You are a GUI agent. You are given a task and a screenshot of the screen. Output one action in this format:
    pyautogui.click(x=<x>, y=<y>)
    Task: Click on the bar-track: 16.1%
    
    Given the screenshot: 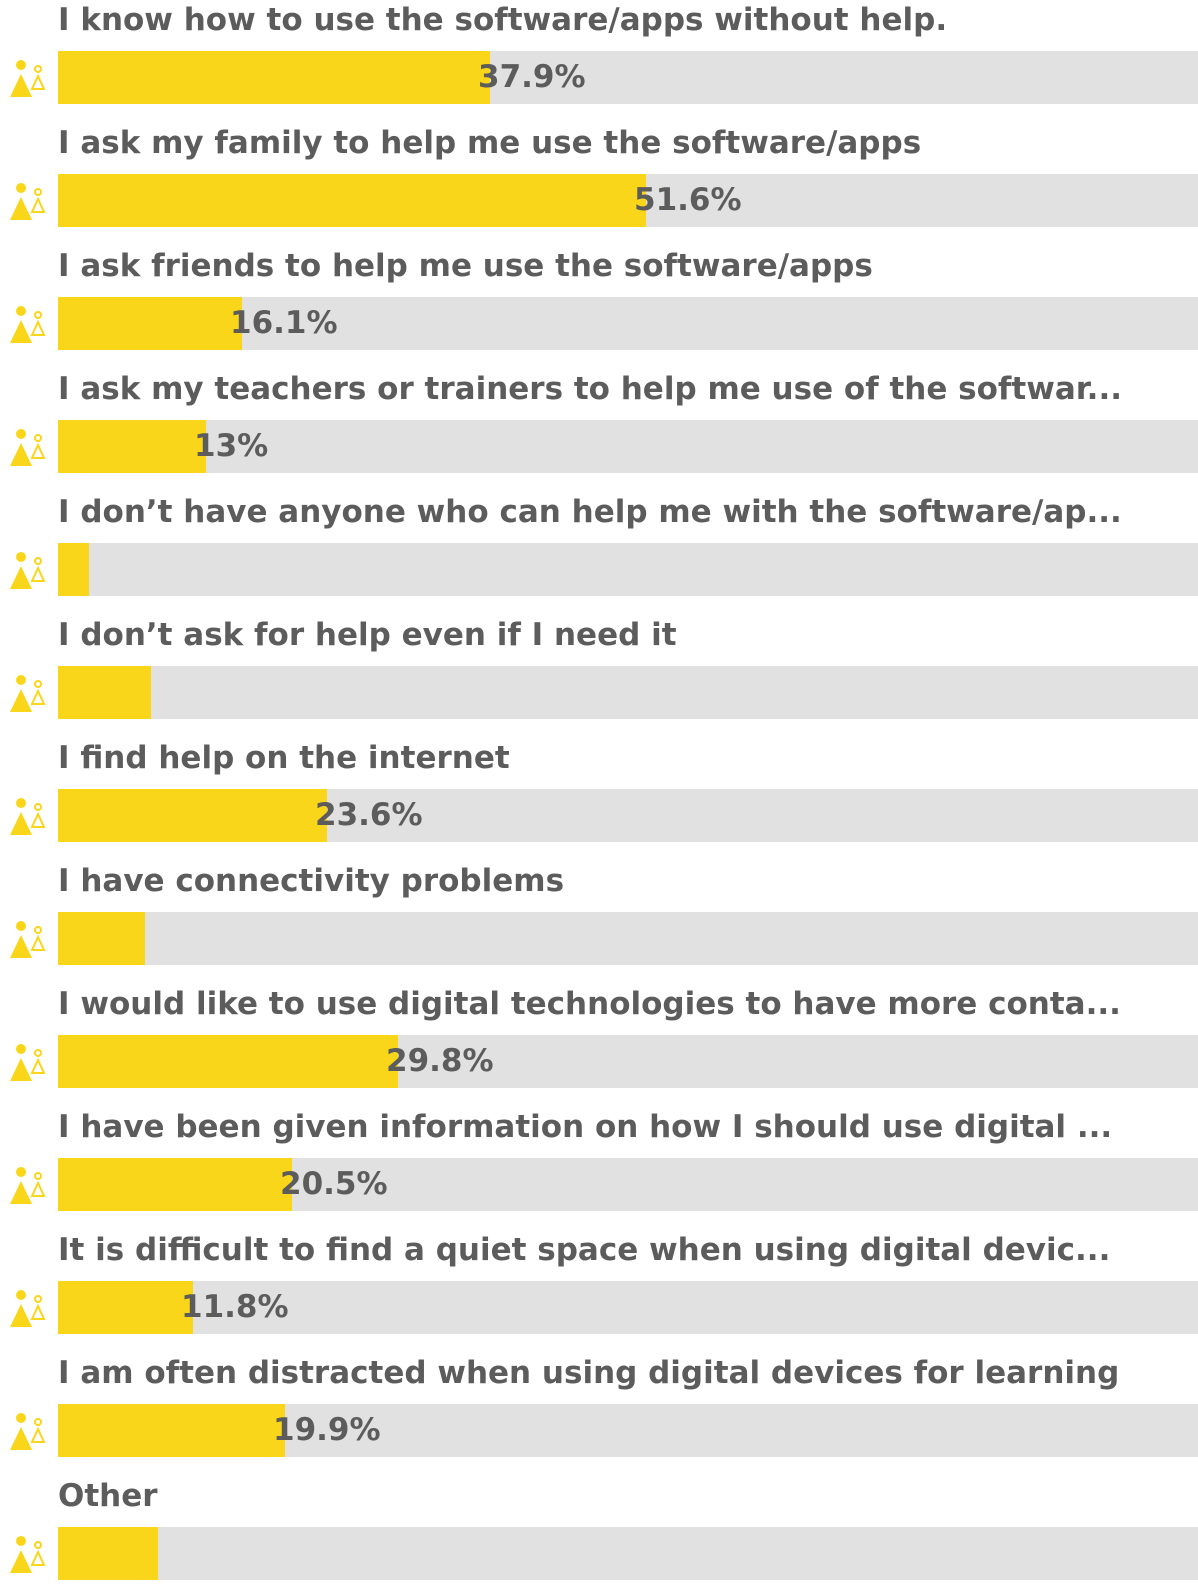 What is the action you would take?
    pyautogui.click(x=628, y=323)
    